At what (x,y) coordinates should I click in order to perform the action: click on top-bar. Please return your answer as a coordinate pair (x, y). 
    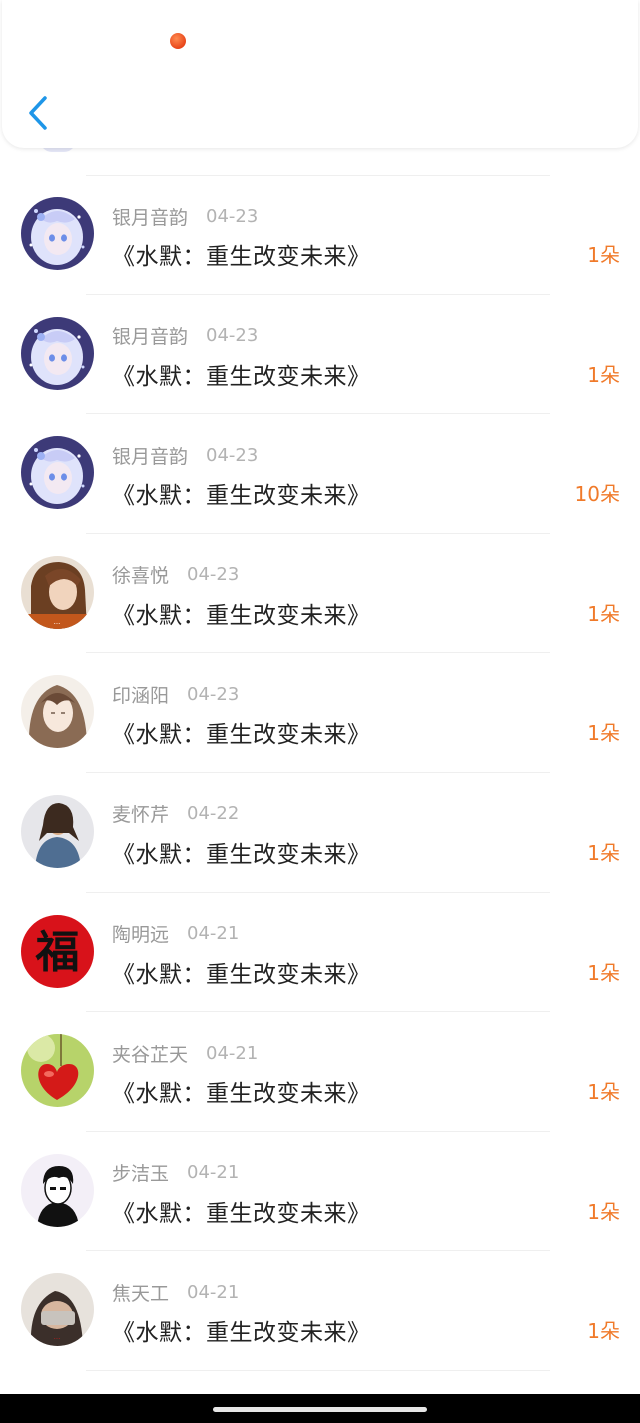
    Looking at the image, I should click on (320, 74).